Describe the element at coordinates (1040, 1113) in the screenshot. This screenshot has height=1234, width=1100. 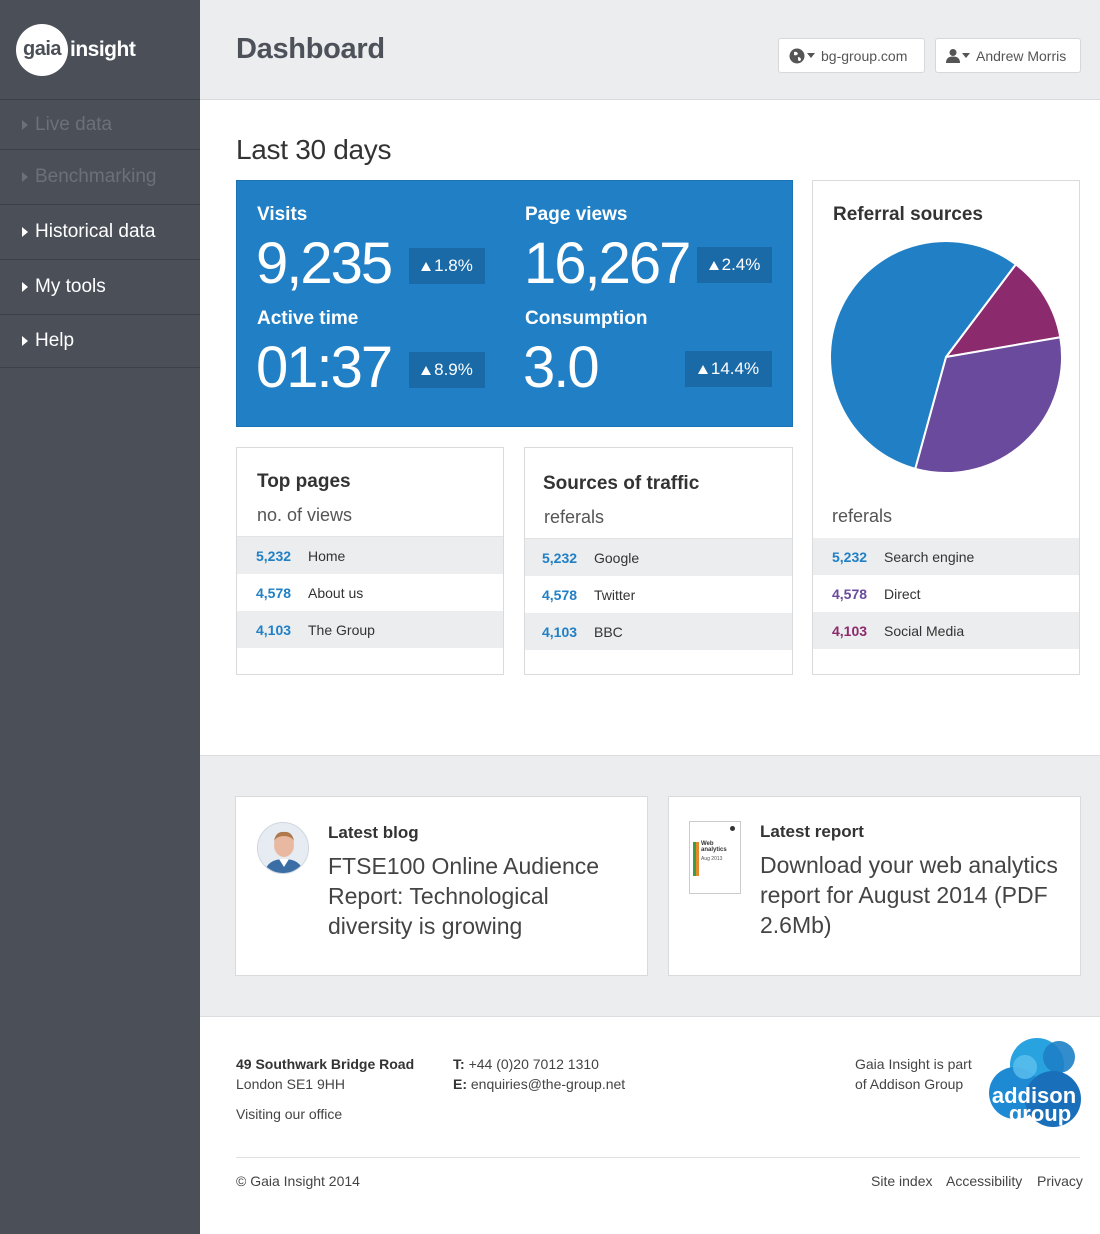
I see `addison-logo-text-2: group` at that location.